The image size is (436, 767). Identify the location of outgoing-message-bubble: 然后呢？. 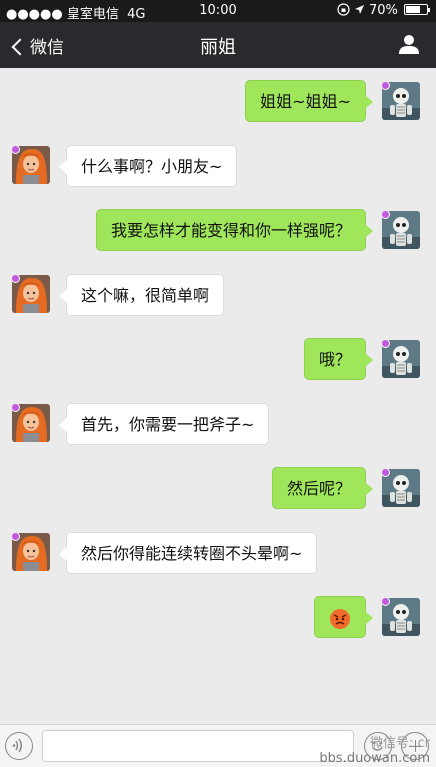
(322, 488).